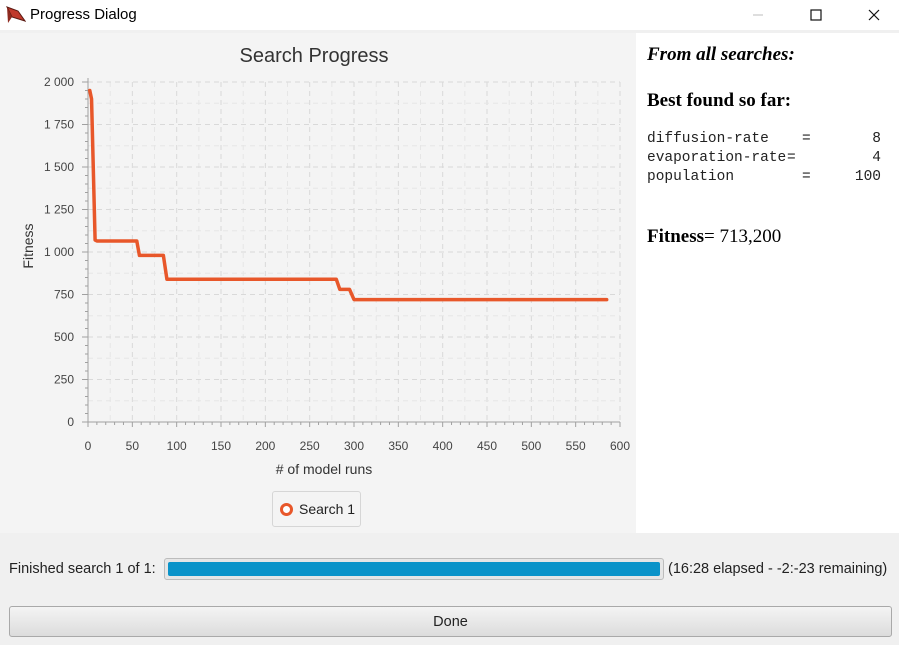 This screenshot has width=899, height=645. What do you see at coordinates (59, 125) in the screenshot?
I see `y-tick-label: 1 750` at bounding box center [59, 125].